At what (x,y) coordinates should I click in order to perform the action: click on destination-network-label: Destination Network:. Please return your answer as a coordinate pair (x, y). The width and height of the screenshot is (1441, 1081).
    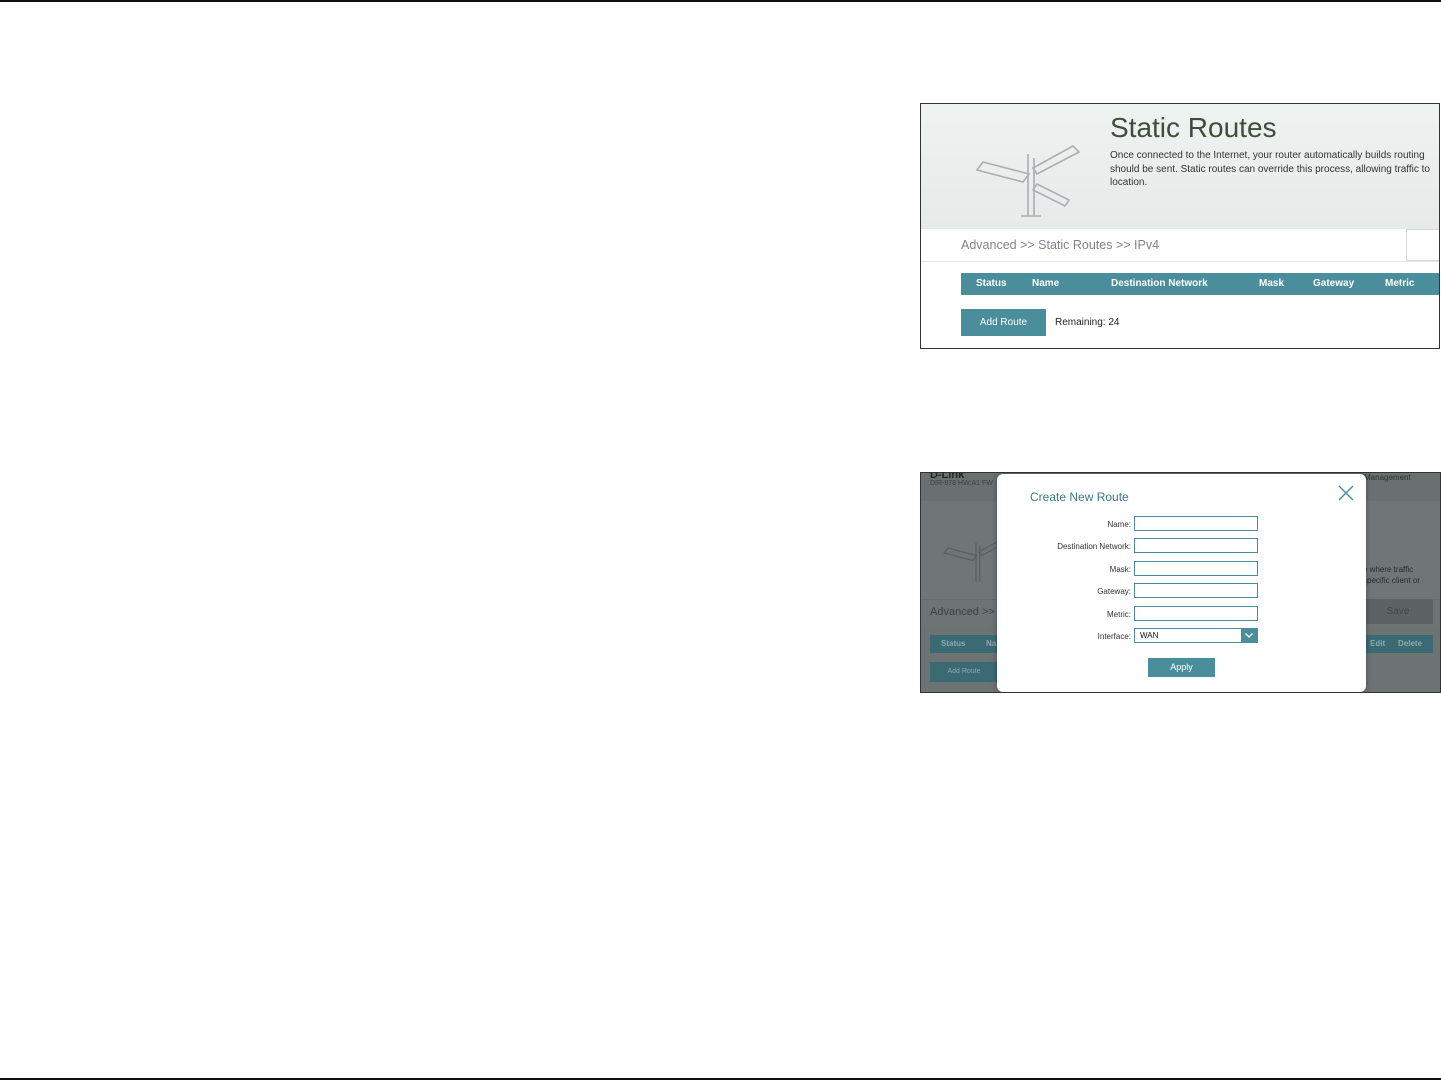
    Looking at the image, I should click on (1094, 546).